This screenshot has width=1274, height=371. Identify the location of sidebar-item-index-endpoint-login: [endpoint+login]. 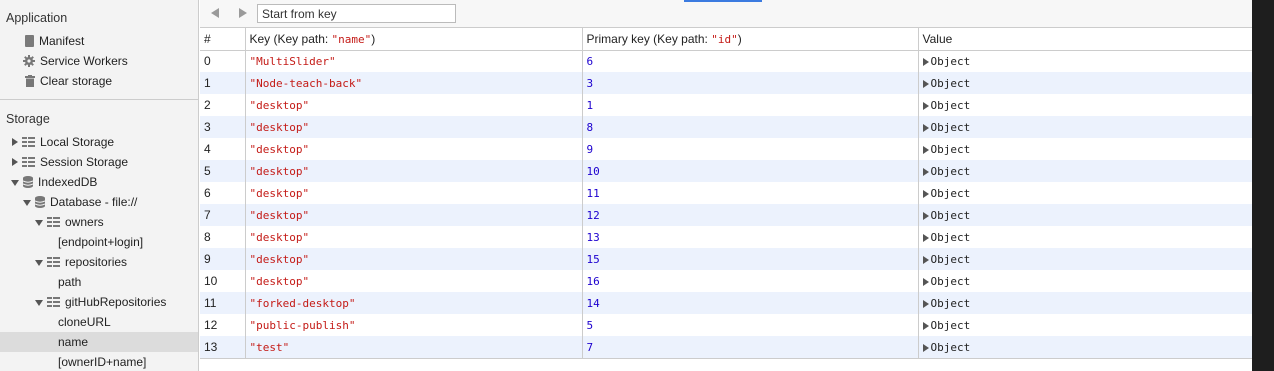
(99, 242).